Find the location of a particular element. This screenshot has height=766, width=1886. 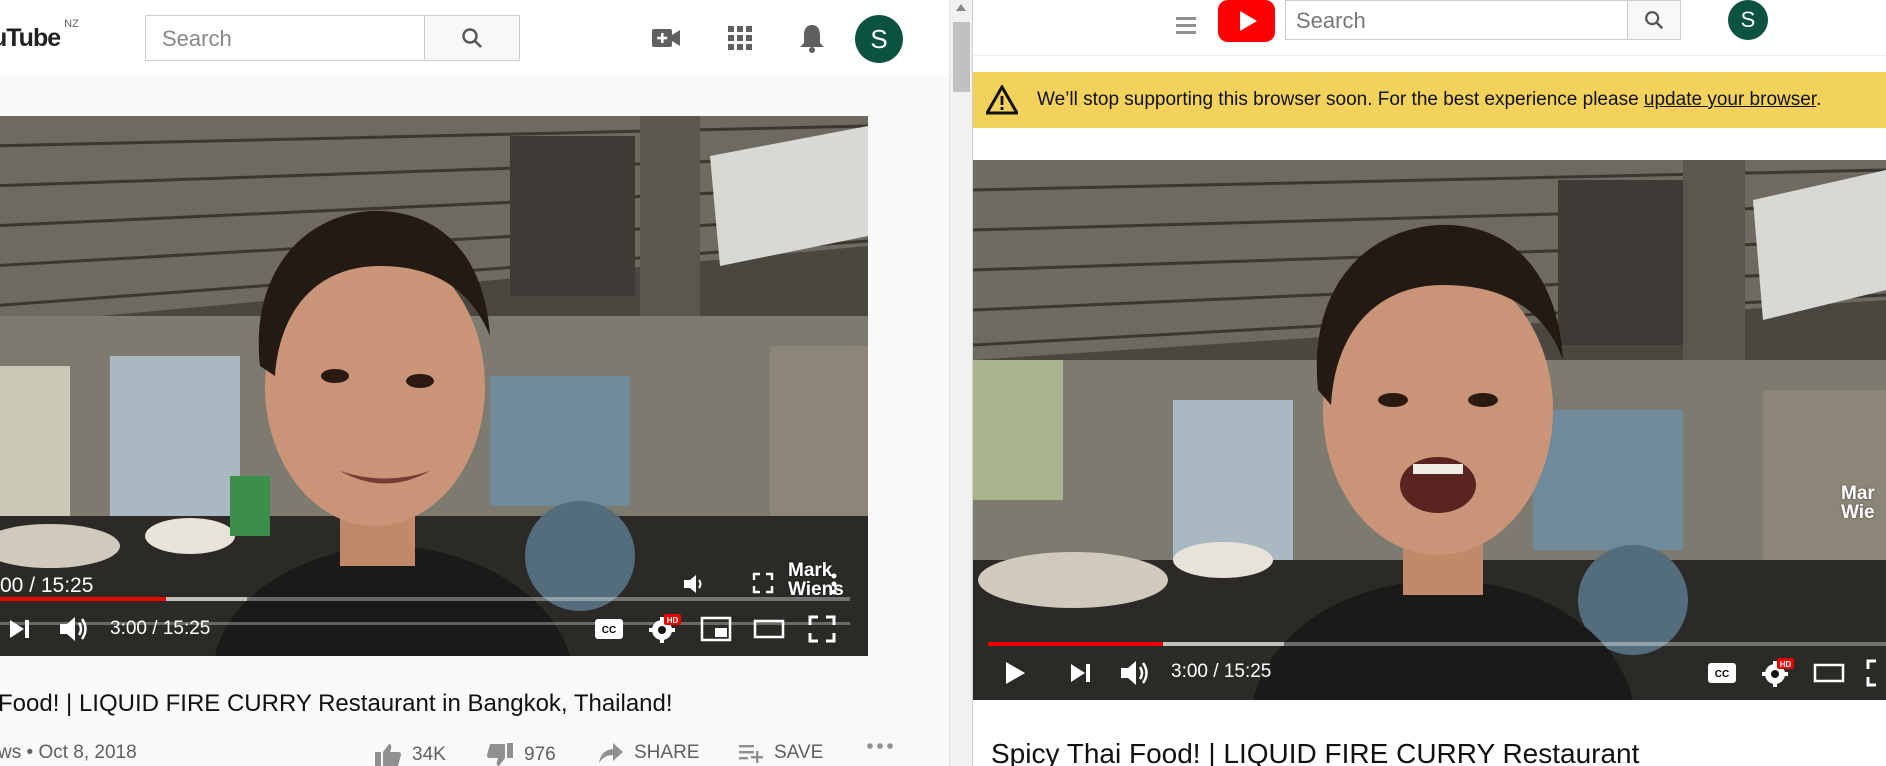

share-button: SHARE is located at coordinates (648, 753).